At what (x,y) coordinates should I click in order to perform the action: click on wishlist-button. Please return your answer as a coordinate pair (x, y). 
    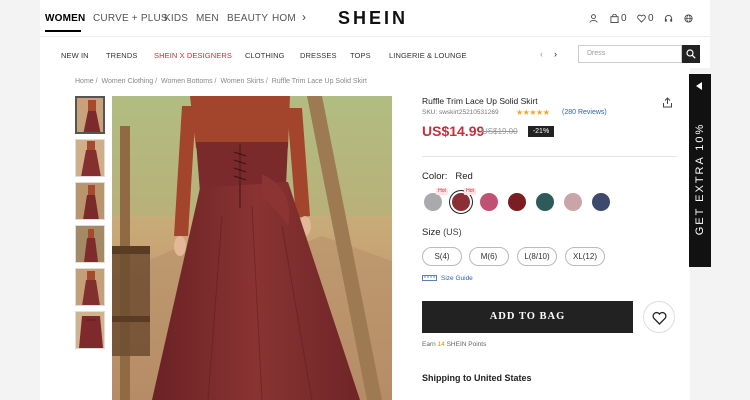
    Looking at the image, I should click on (659, 317).